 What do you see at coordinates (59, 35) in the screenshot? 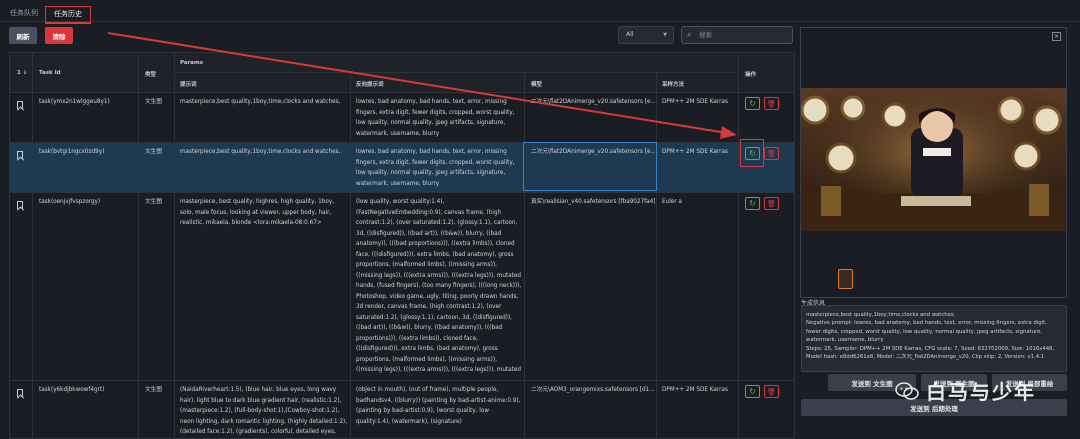
I see `clear-button: 清除` at bounding box center [59, 35].